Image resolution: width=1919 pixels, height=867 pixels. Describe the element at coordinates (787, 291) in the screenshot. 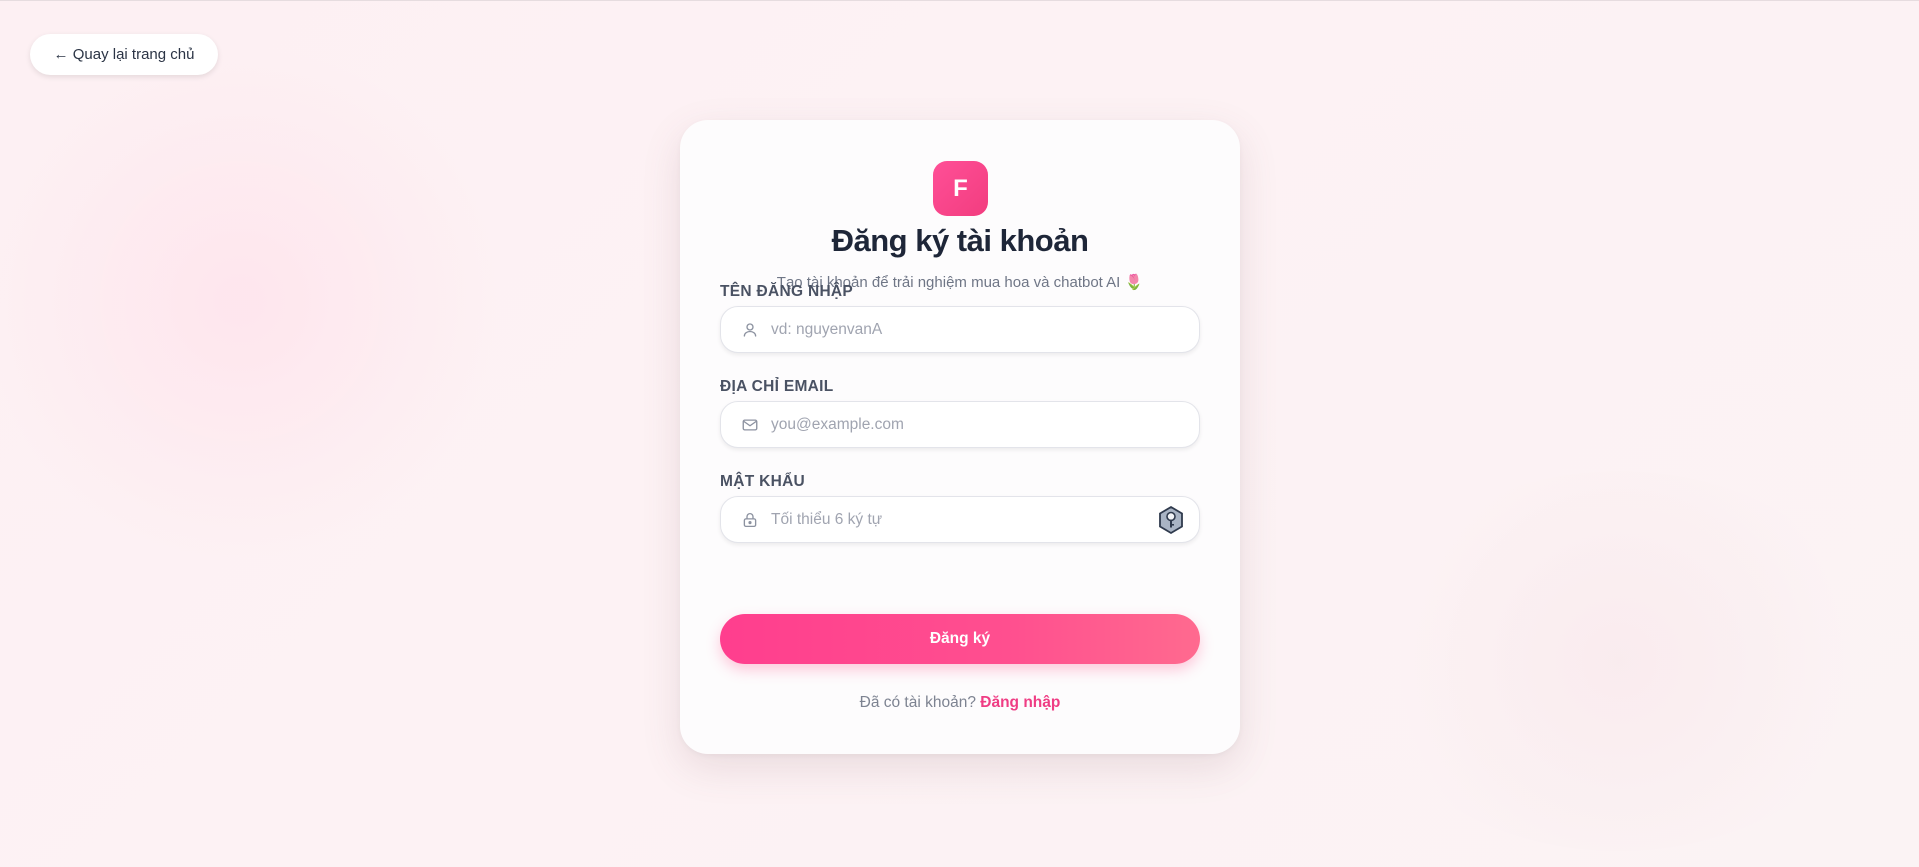

I see `username-label: TÊN ĐĂNG NHẬP` at that location.